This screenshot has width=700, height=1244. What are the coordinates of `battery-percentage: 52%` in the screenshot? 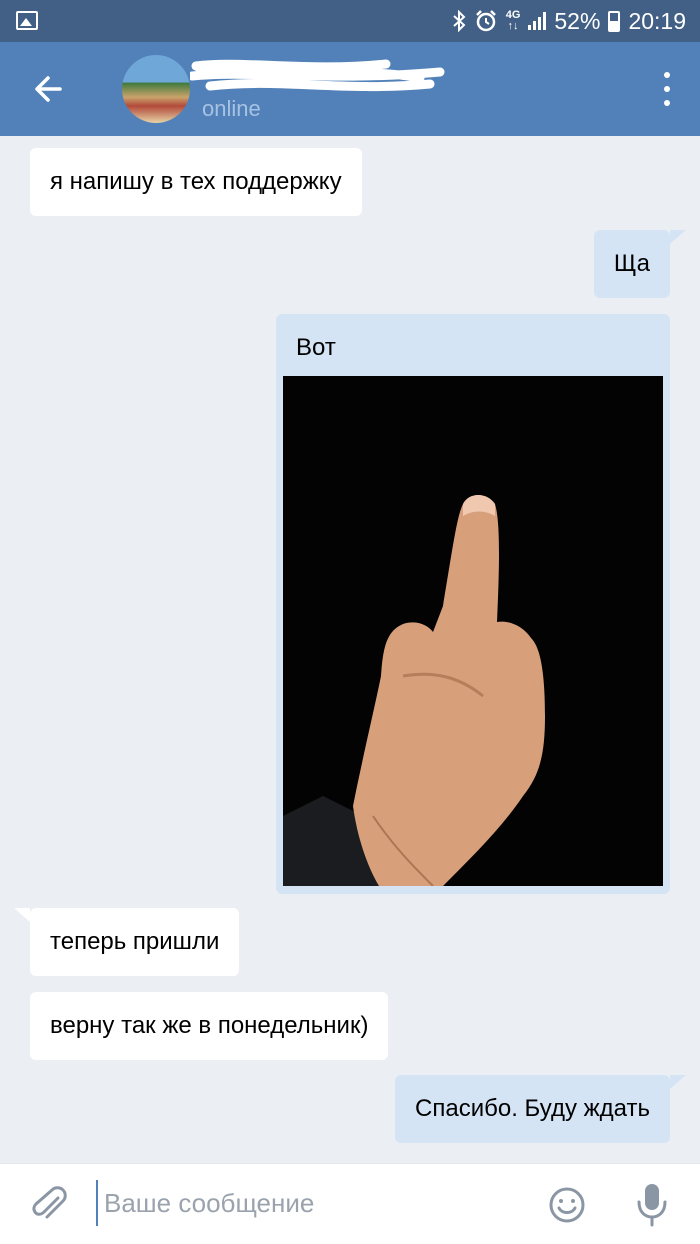 It's located at (577, 20).